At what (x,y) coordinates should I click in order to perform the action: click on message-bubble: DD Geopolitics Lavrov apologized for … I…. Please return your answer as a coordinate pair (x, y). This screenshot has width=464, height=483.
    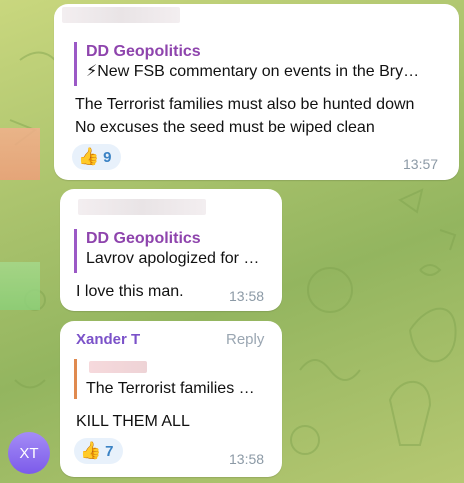
    Looking at the image, I should click on (171, 250).